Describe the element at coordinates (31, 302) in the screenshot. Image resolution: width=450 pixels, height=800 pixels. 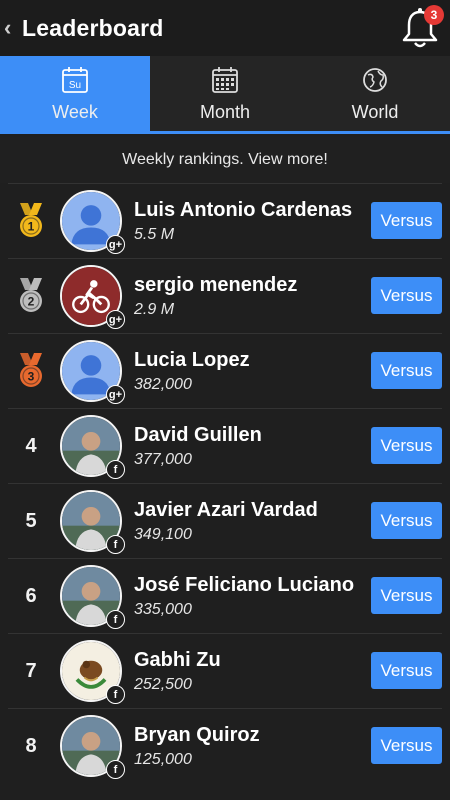
I see `svg-text: 2` at that location.